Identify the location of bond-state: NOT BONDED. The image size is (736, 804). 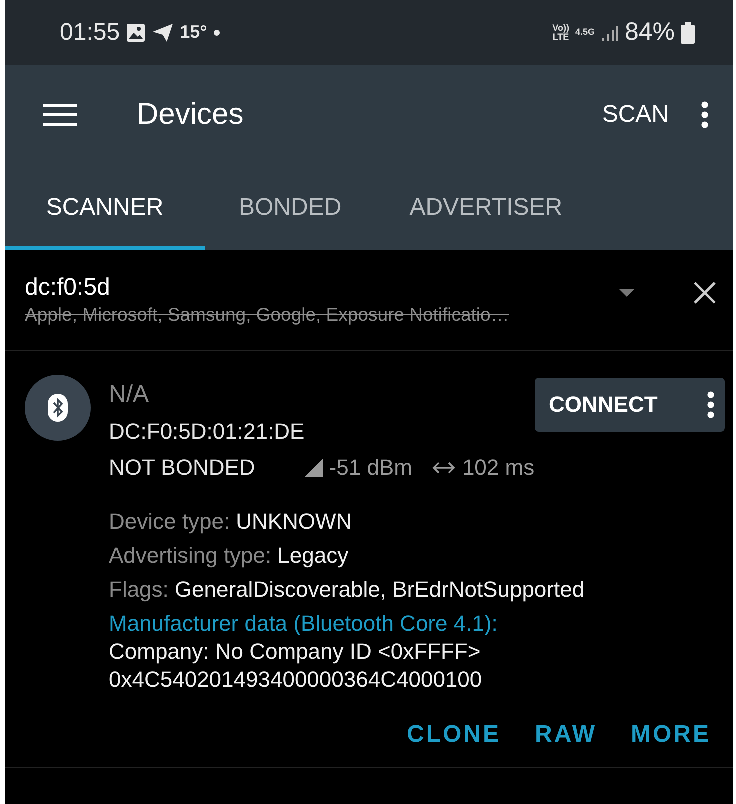
(182, 468).